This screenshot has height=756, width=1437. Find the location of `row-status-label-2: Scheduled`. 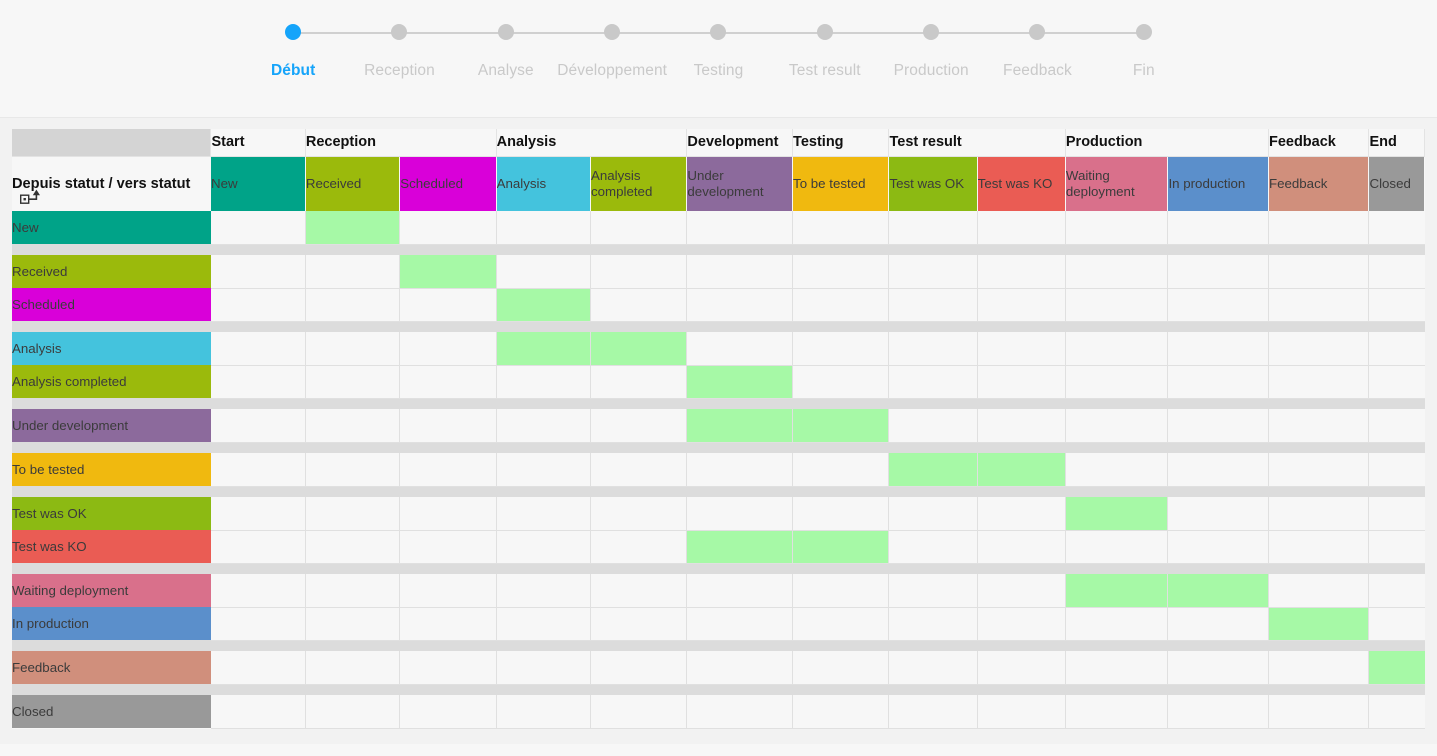

row-status-label-2: Scheduled is located at coordinates (111, 304).